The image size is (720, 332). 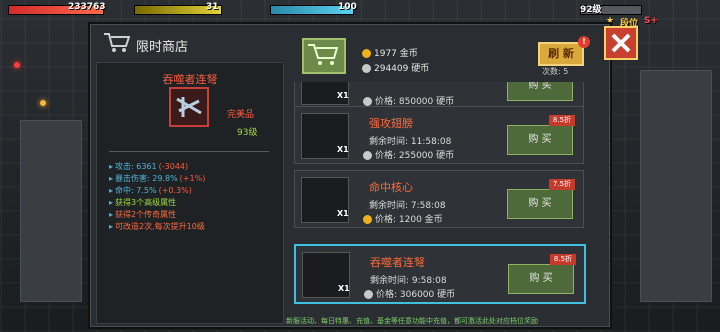 What do you see at coordinates (143, 214) in the screenshot?
I see `attribute-line: ▸ 获得2个传奇属性` at bounding box center [143, 214].